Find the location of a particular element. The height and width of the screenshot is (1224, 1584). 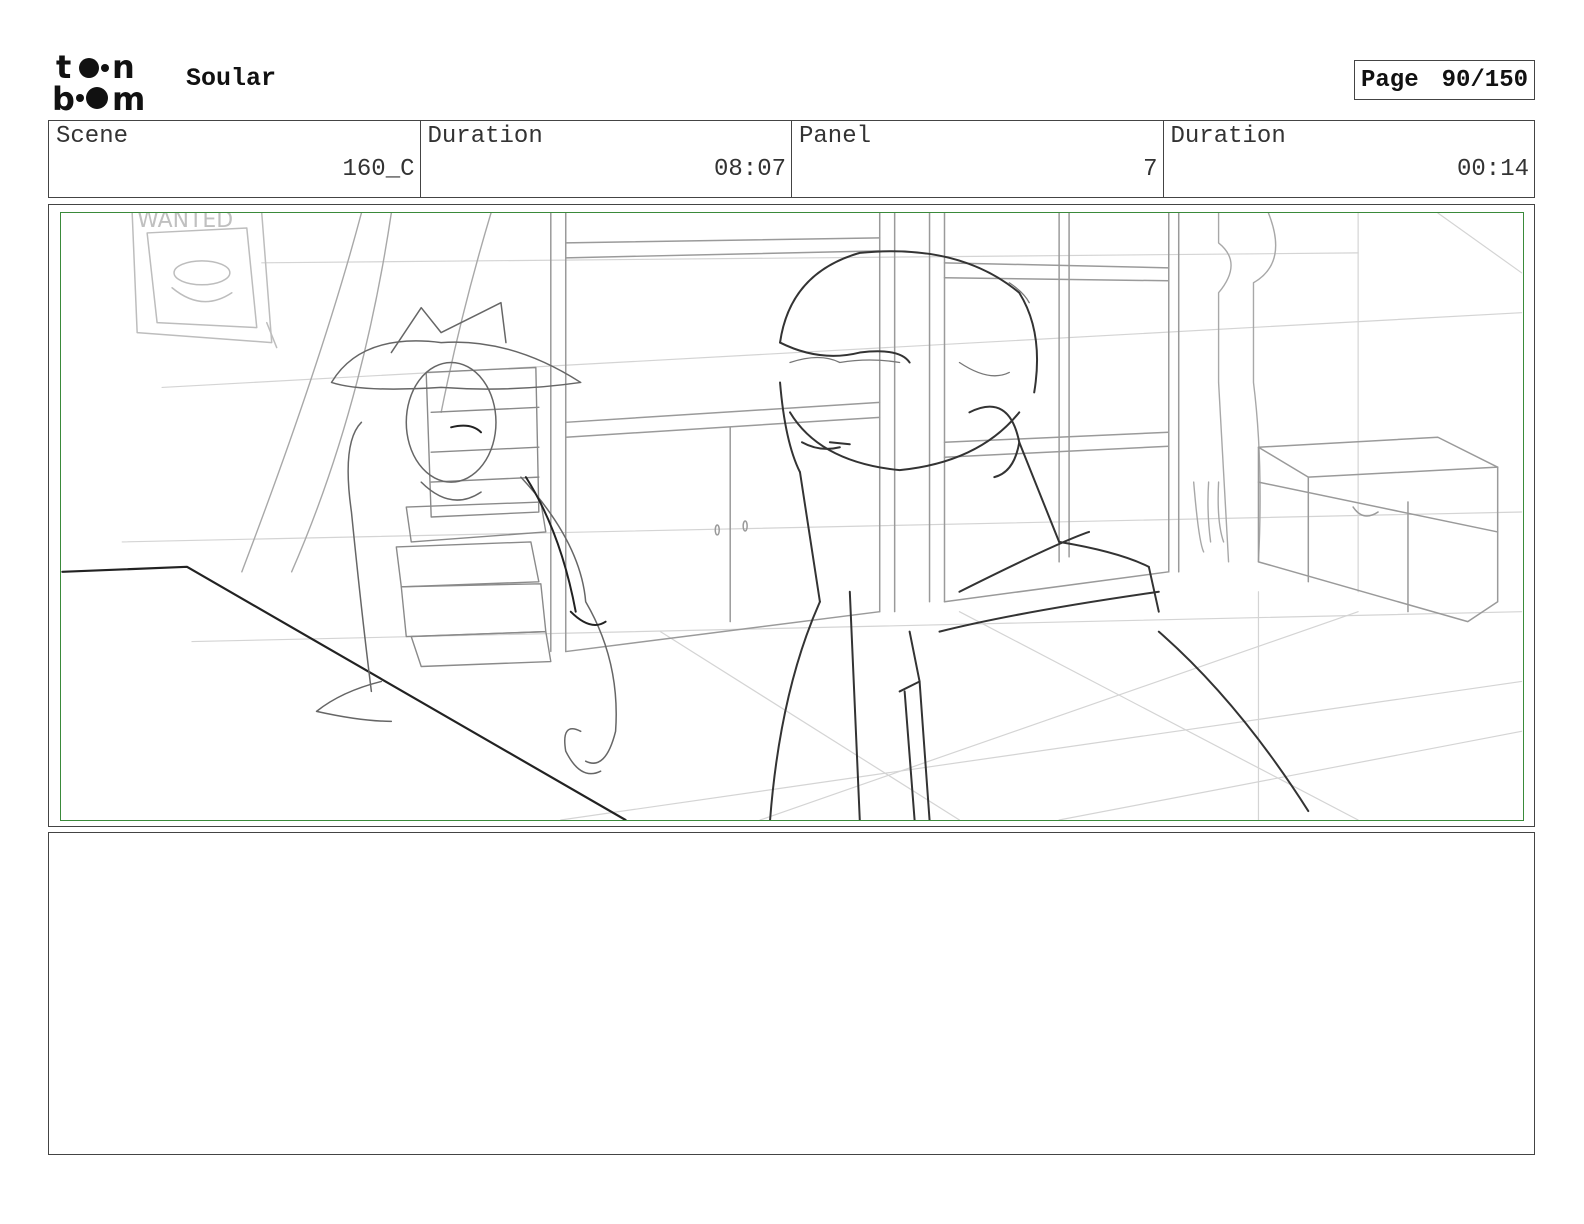

panel-cell: Panel 7 is located at coordinates (978, 159).